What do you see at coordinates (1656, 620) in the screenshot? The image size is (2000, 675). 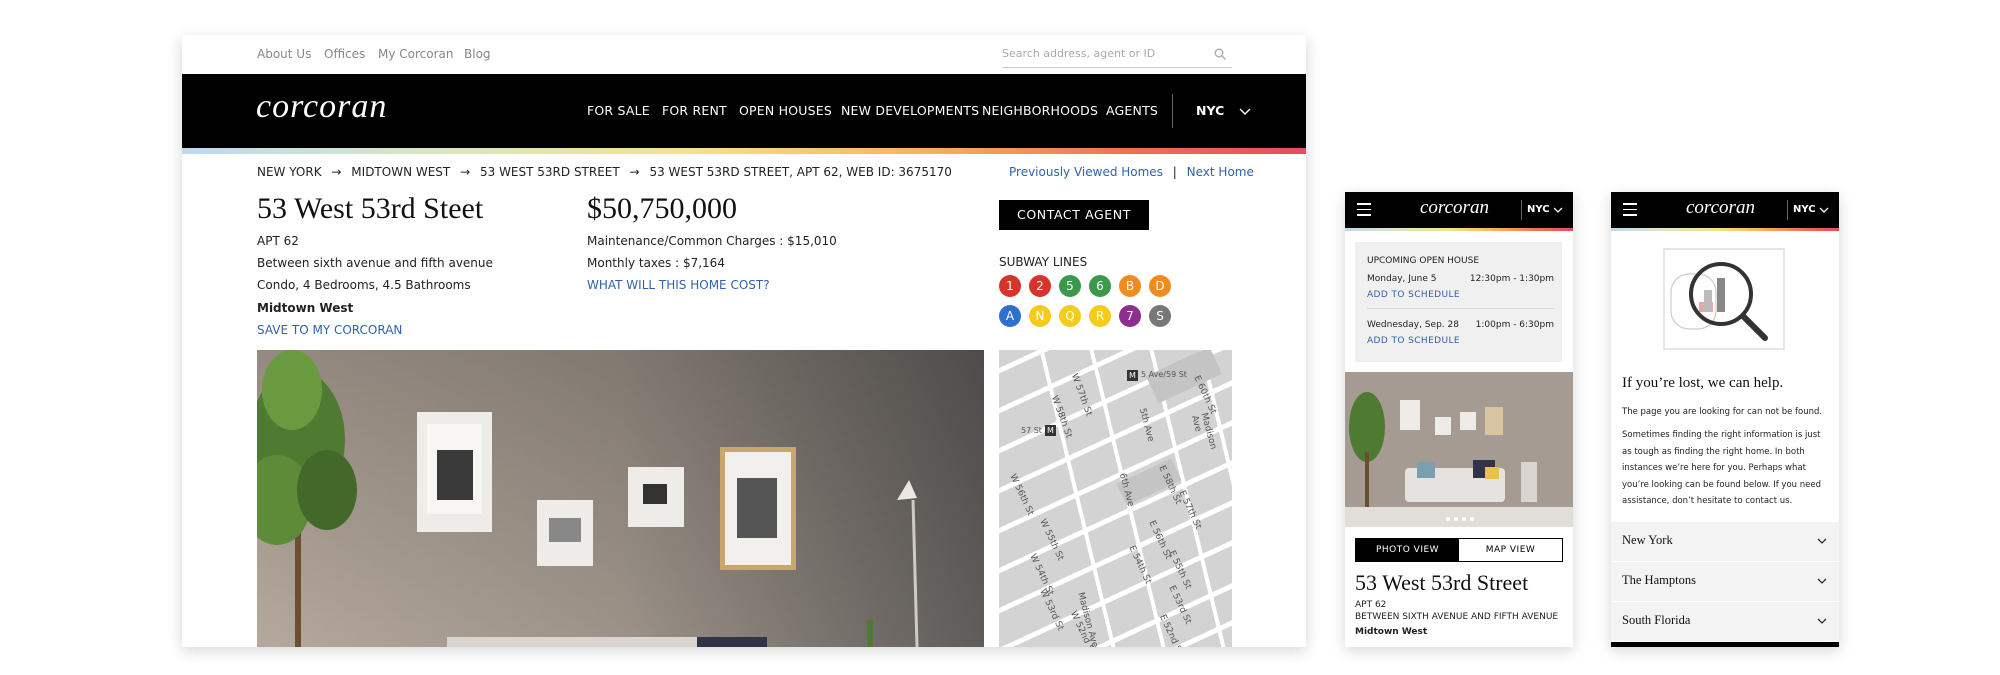 I see `accordion-label: South Florida` at bounding box center [1656, 620].